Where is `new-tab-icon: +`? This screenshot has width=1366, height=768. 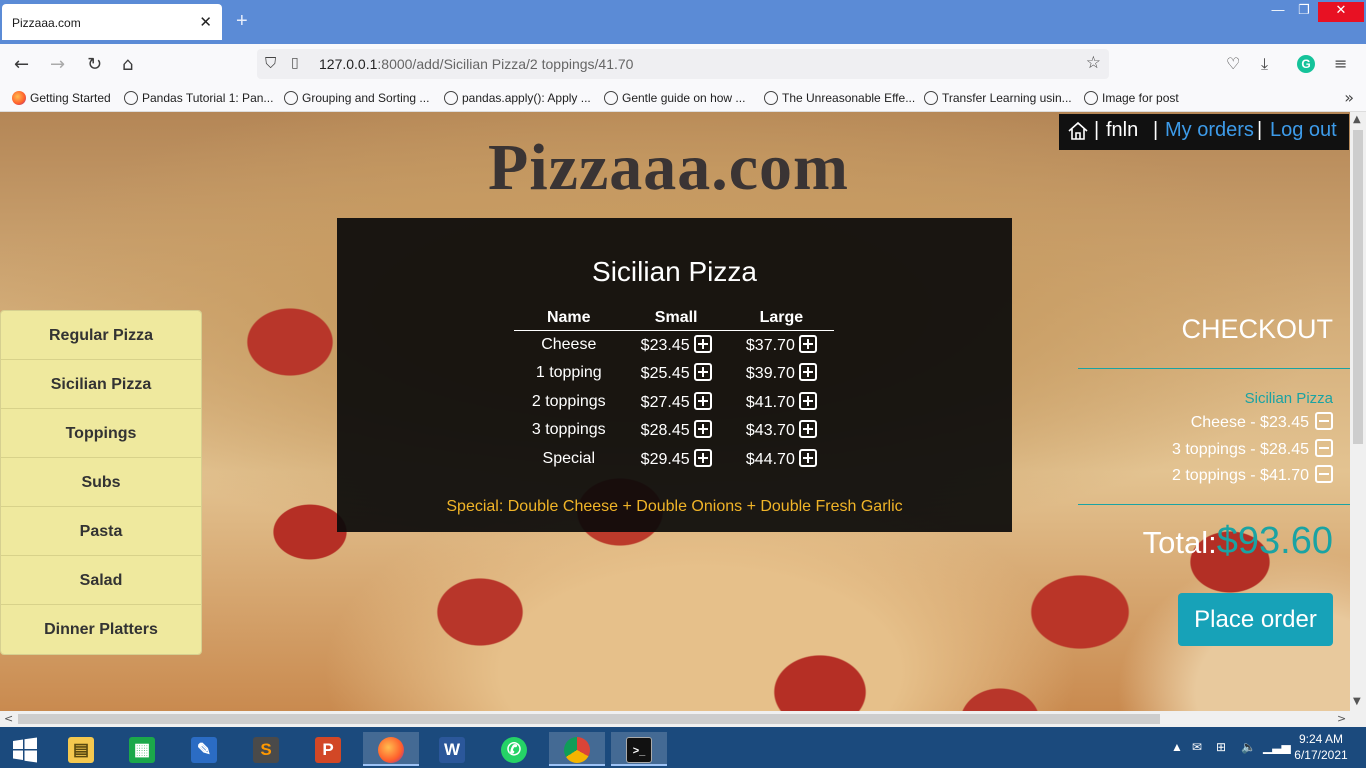
new-tab-icon: + is located at coordinates (242, 21).